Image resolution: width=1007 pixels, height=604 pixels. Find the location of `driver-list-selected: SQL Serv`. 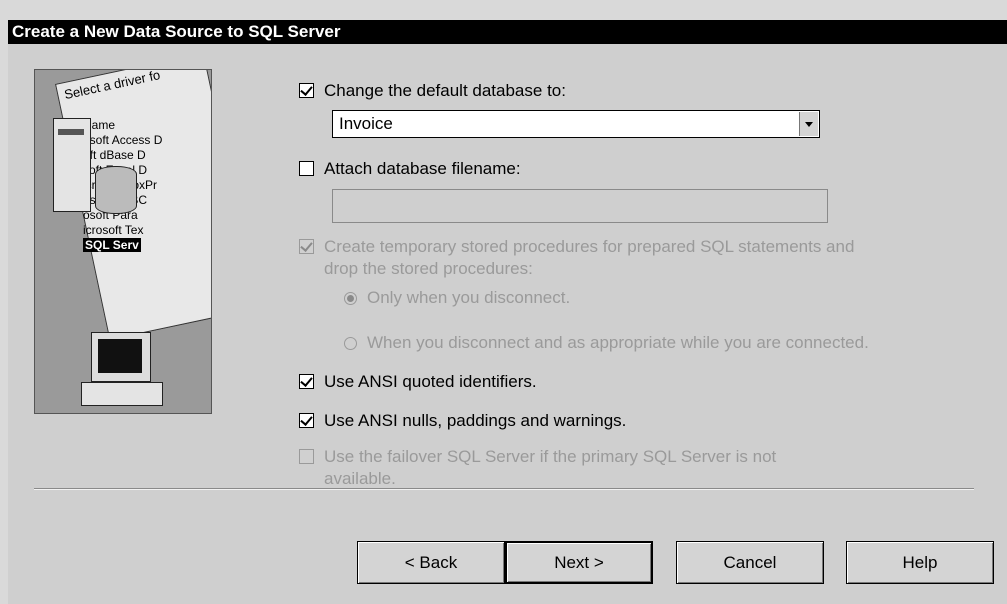

driver-list-selected: SQL Serv is located at coordinates (112, 245).